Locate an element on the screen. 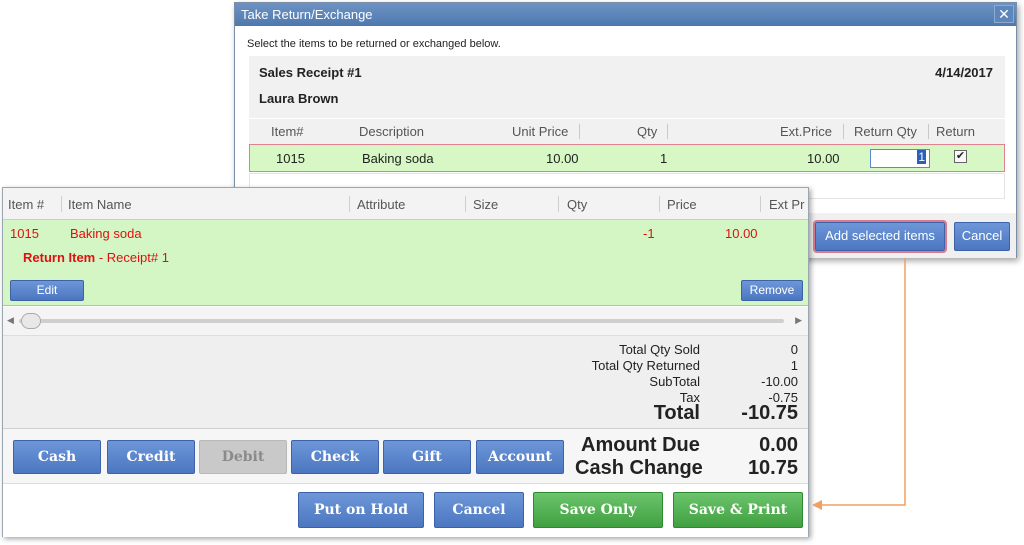 Image resolution: width=1024 pixels, height=545 pixels. return-qty-input: 1 is located at coordinates (900, 158).